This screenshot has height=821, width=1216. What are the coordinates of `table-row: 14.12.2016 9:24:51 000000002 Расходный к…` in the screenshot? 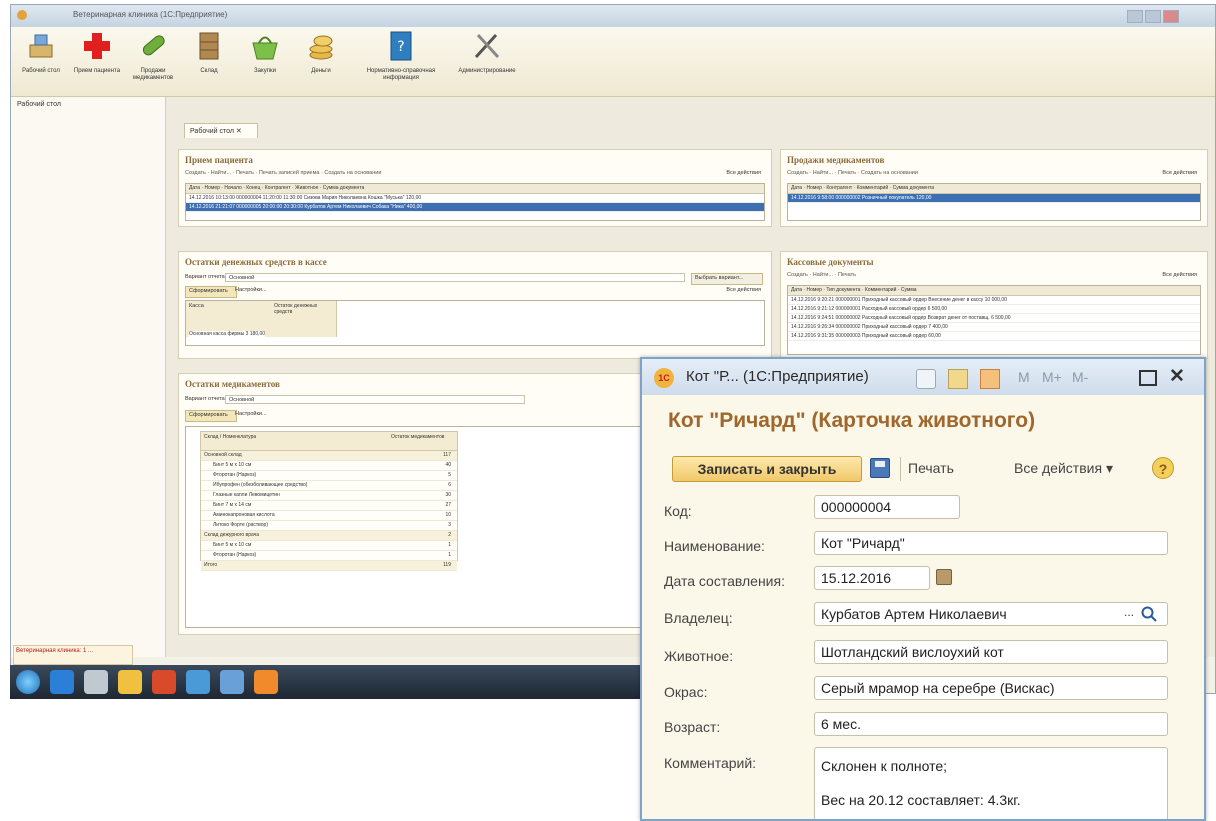 It's located at (994, 318).